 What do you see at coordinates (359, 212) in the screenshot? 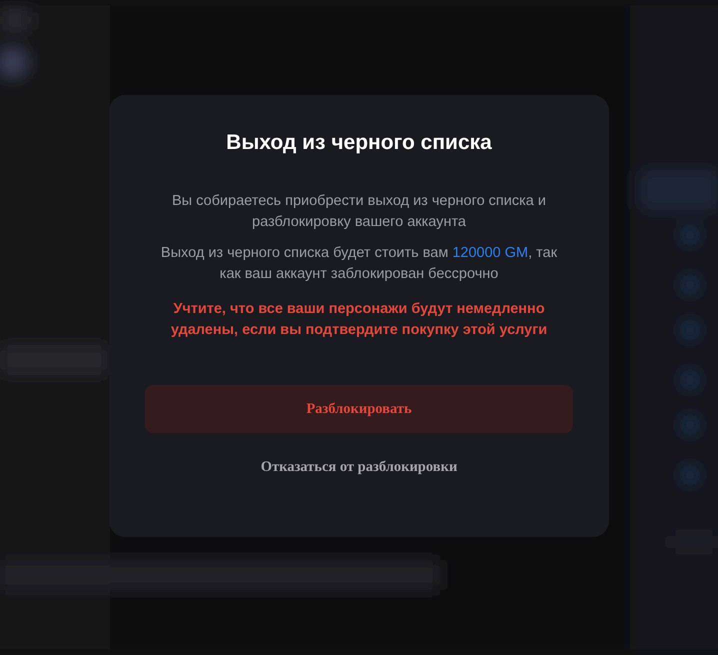
I see `description-text: Вы собираетесь приобрести выход из черного списка и разблокировку вашего аккаунта` at bounding box center [359, 212].